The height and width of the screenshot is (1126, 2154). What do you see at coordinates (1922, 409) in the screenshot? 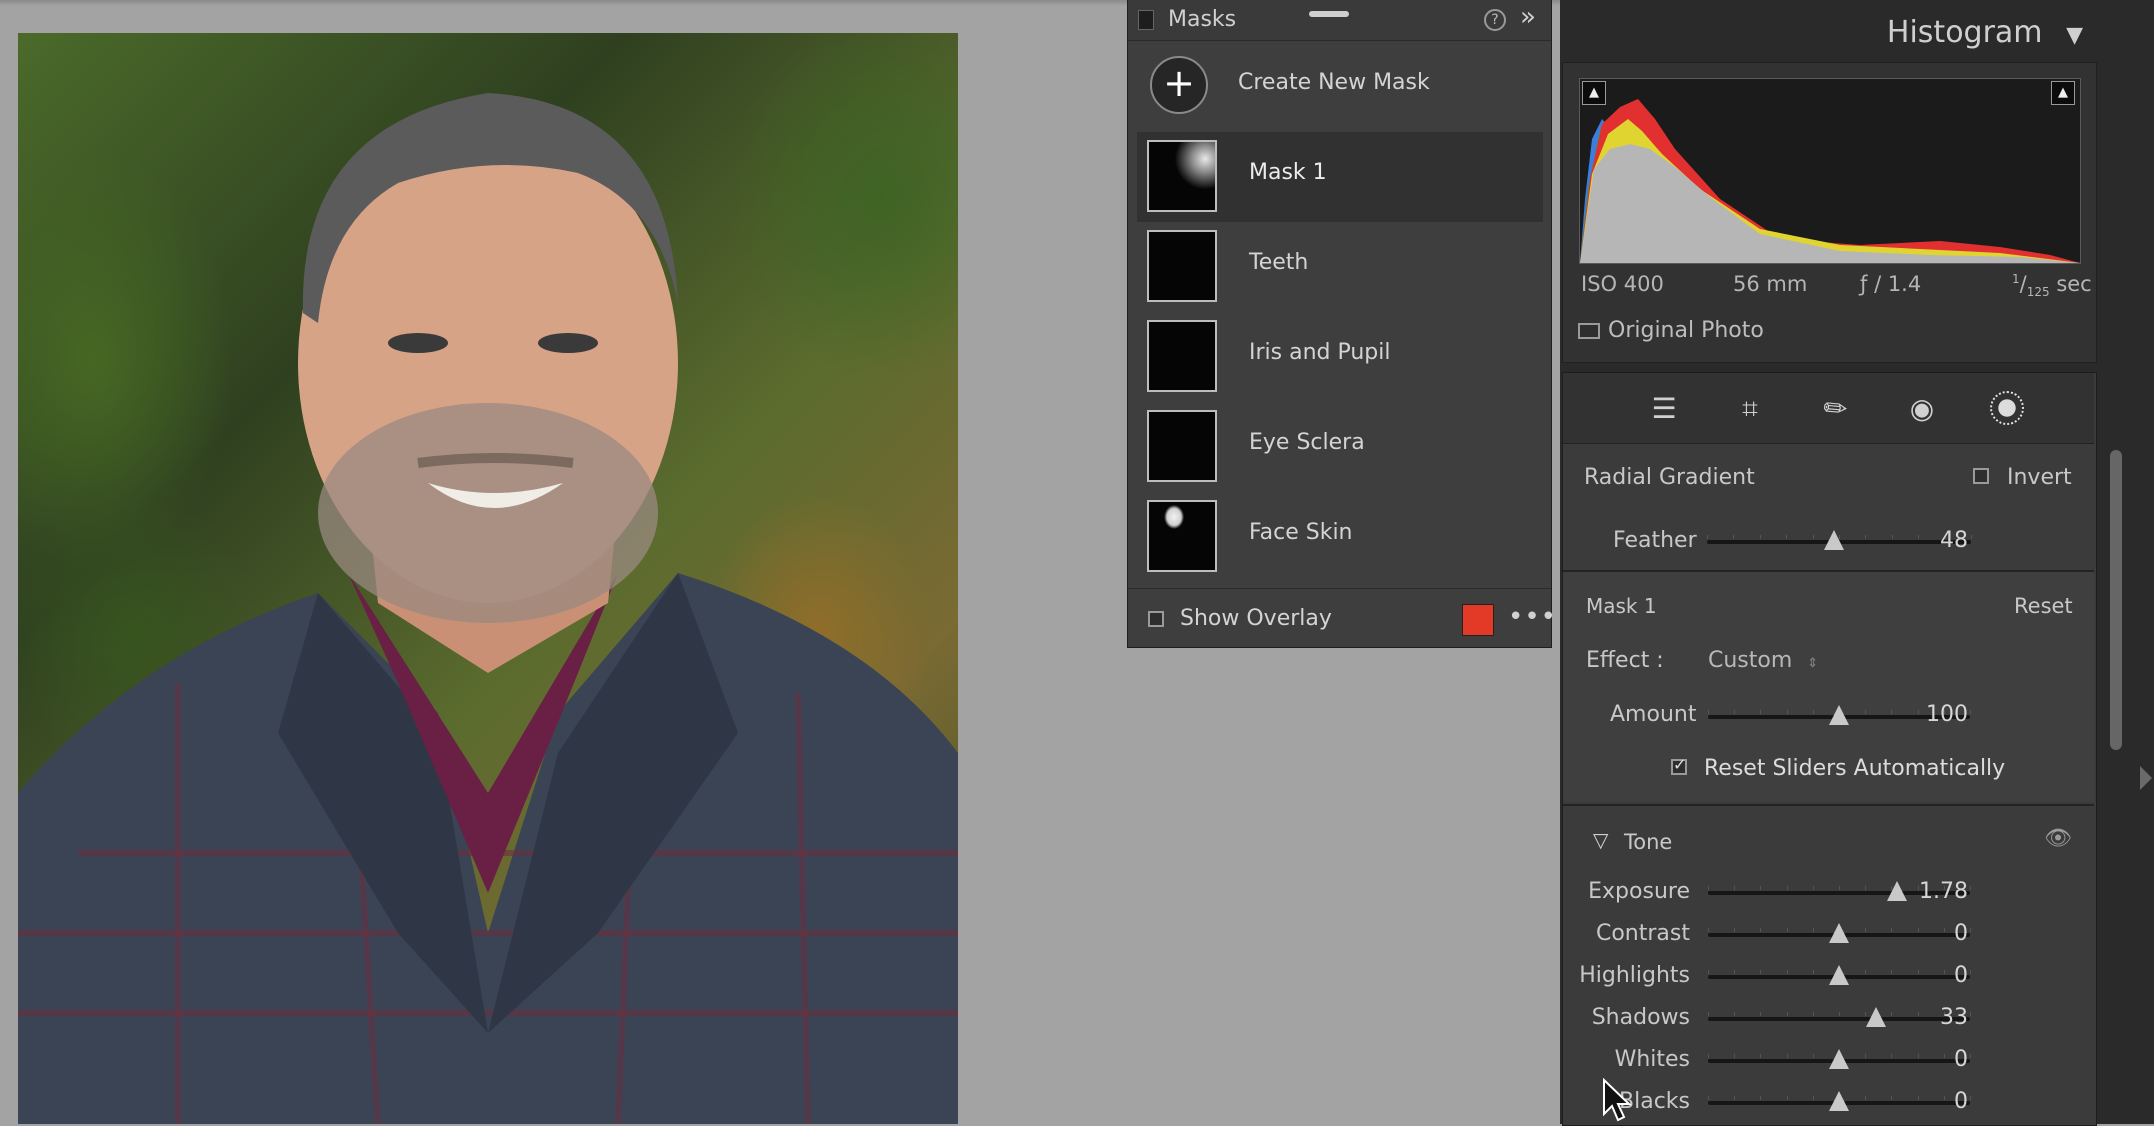
I see `redeye-icon: ◉` at bounding box center [1922, 409].